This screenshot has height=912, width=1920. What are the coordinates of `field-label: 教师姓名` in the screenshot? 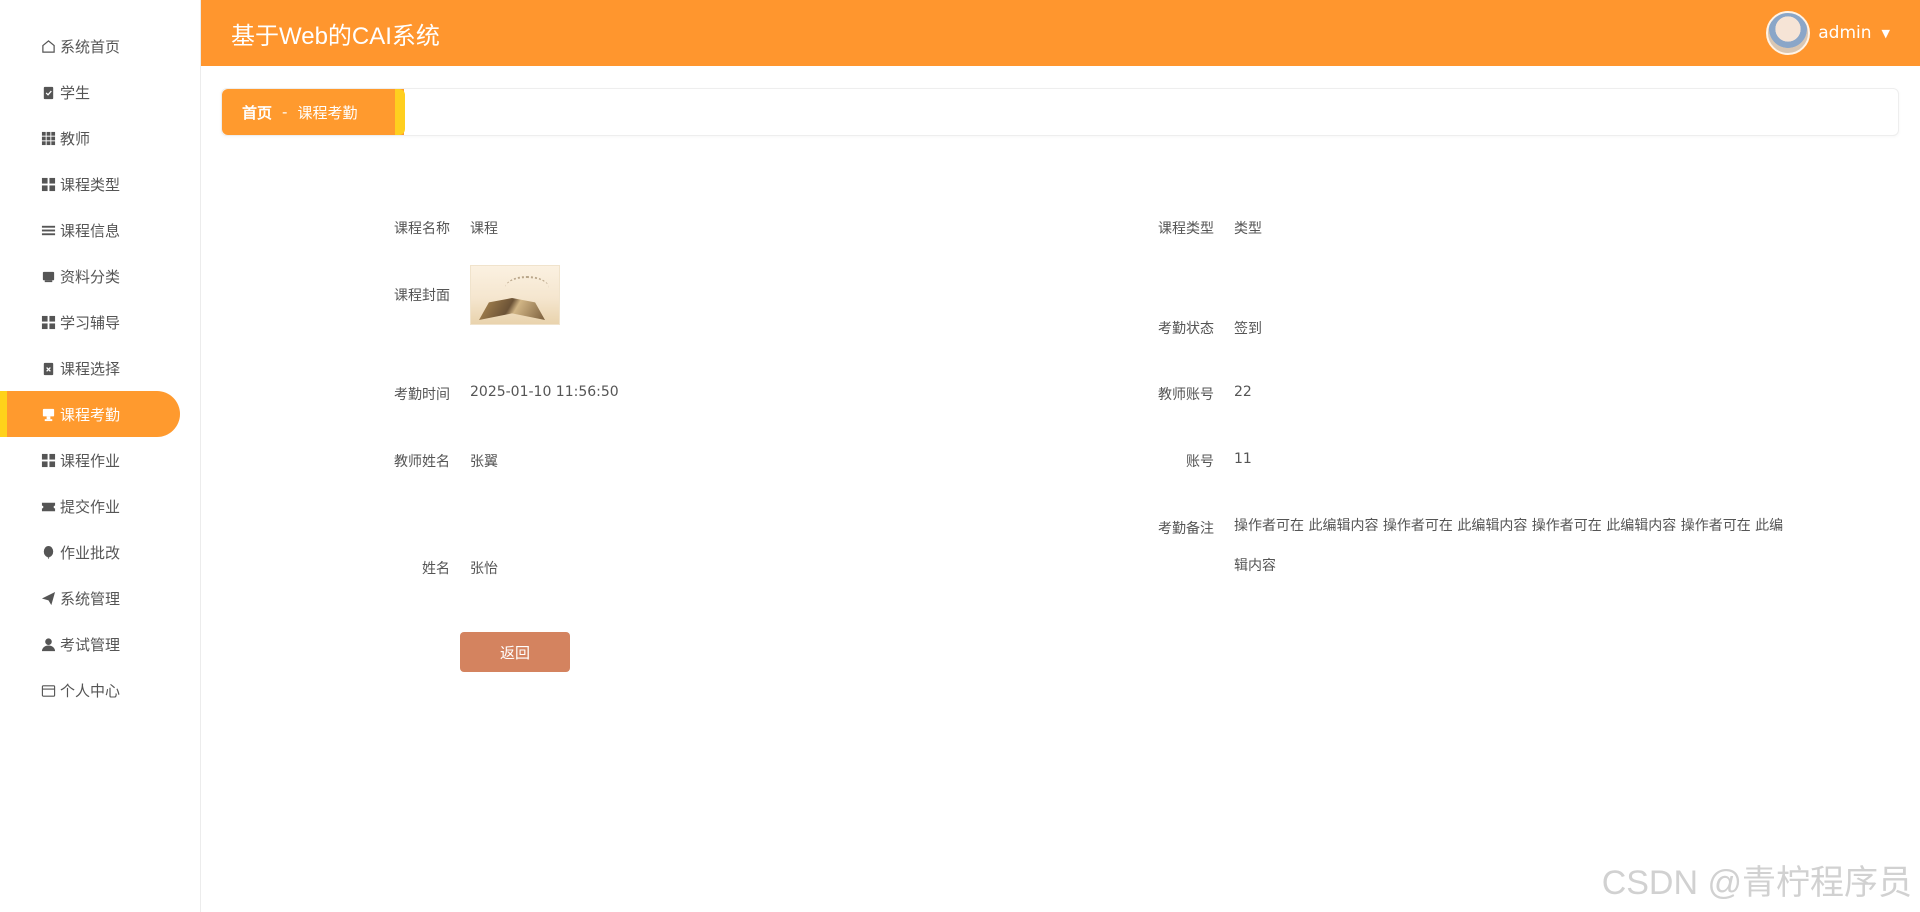 It's located at (422, 462).